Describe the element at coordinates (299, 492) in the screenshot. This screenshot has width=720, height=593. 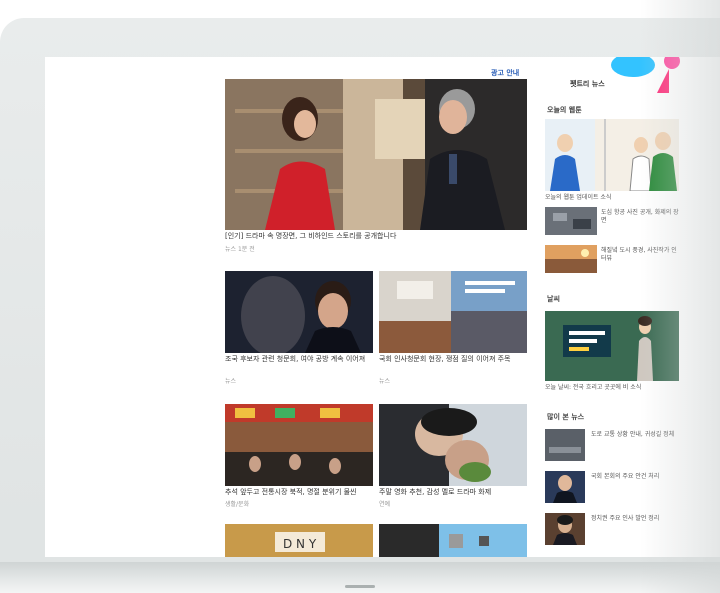
I see `card-caption-3: 추석 앞두고 전통시장 북적, 명절 분위기 물씬` at that location.